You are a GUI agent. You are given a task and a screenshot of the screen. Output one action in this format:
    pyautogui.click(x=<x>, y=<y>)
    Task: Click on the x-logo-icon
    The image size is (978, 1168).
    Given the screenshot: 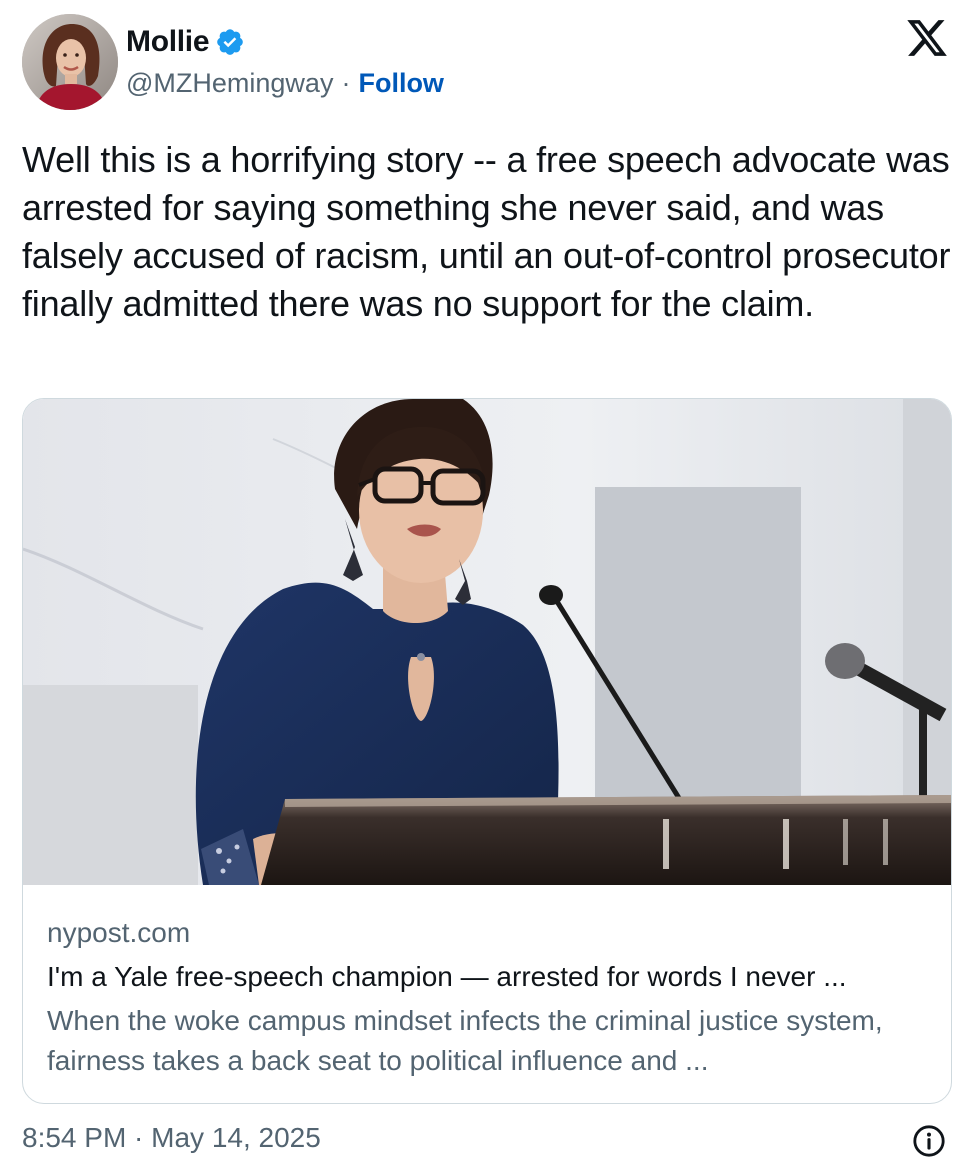 What is the action you would take?
    pyautogui.click(x=927, y=38)
    